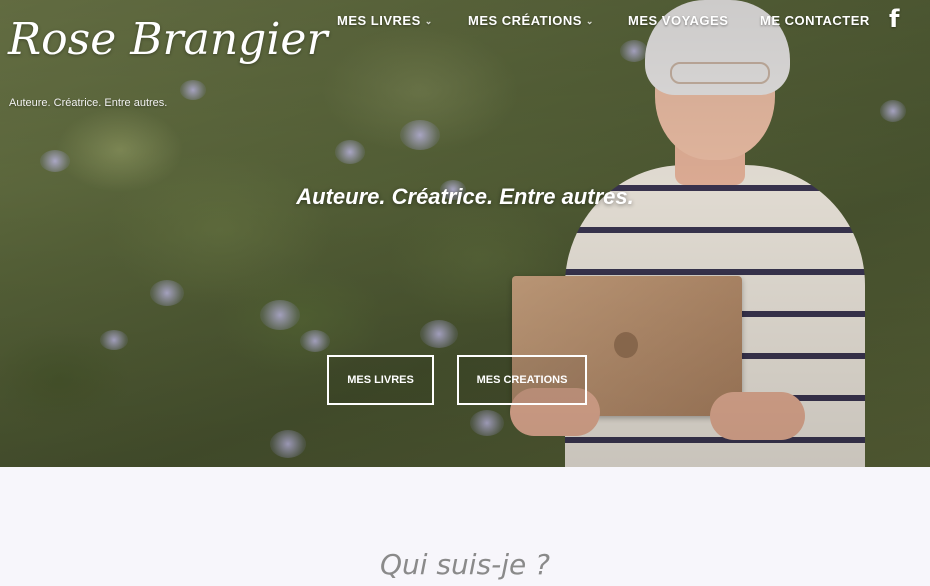 This screenshot has height=586, width=930. Describe the element at coordinates (525, 20) in the screenshot. I see `nav-item-label: MES CRÉATIONS` at that location.